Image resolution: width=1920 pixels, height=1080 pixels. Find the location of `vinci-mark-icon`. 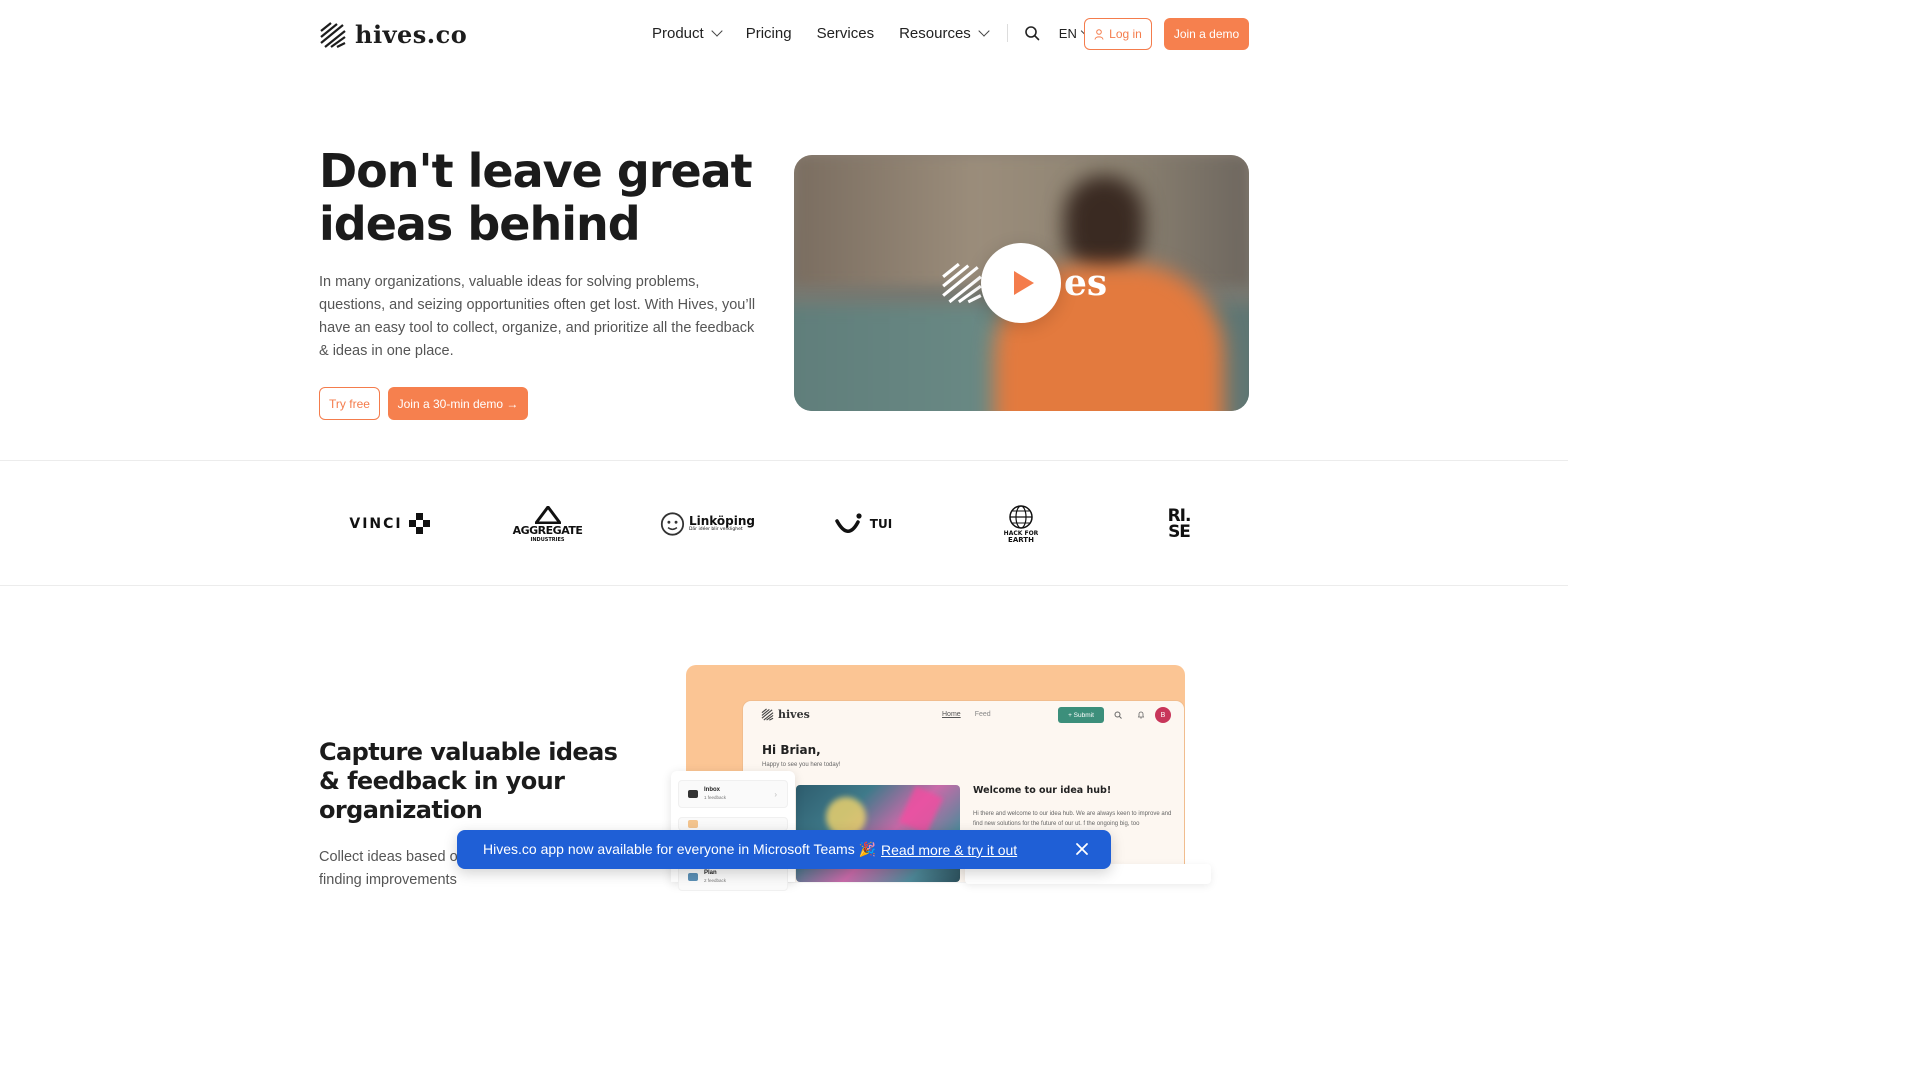

vinci-mark-icon is located at coordinates (419, 523).